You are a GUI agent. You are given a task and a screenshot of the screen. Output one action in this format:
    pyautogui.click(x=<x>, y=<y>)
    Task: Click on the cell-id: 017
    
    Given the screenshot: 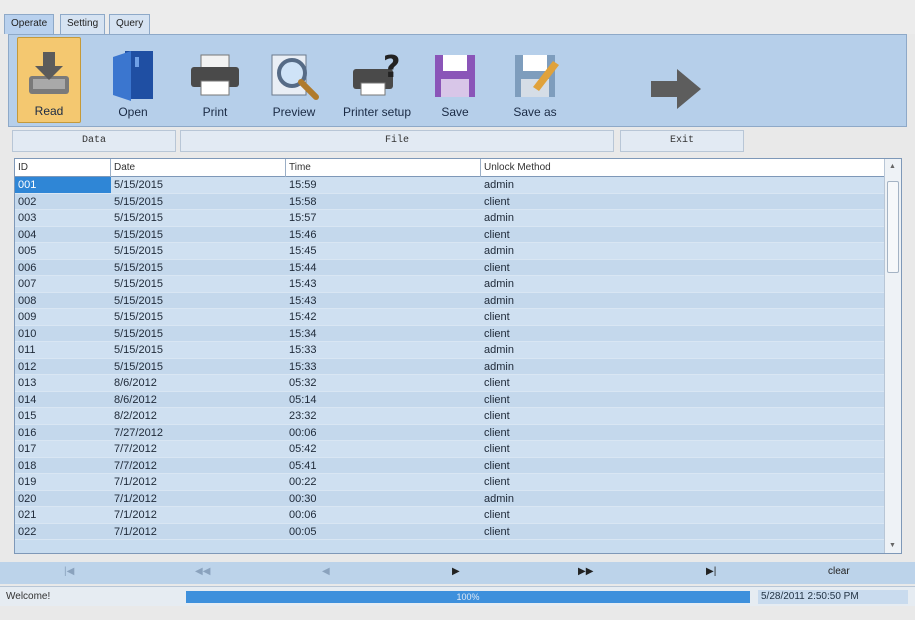 What is the action you would take?
    pyautogui.click(x=27, y=449)
    